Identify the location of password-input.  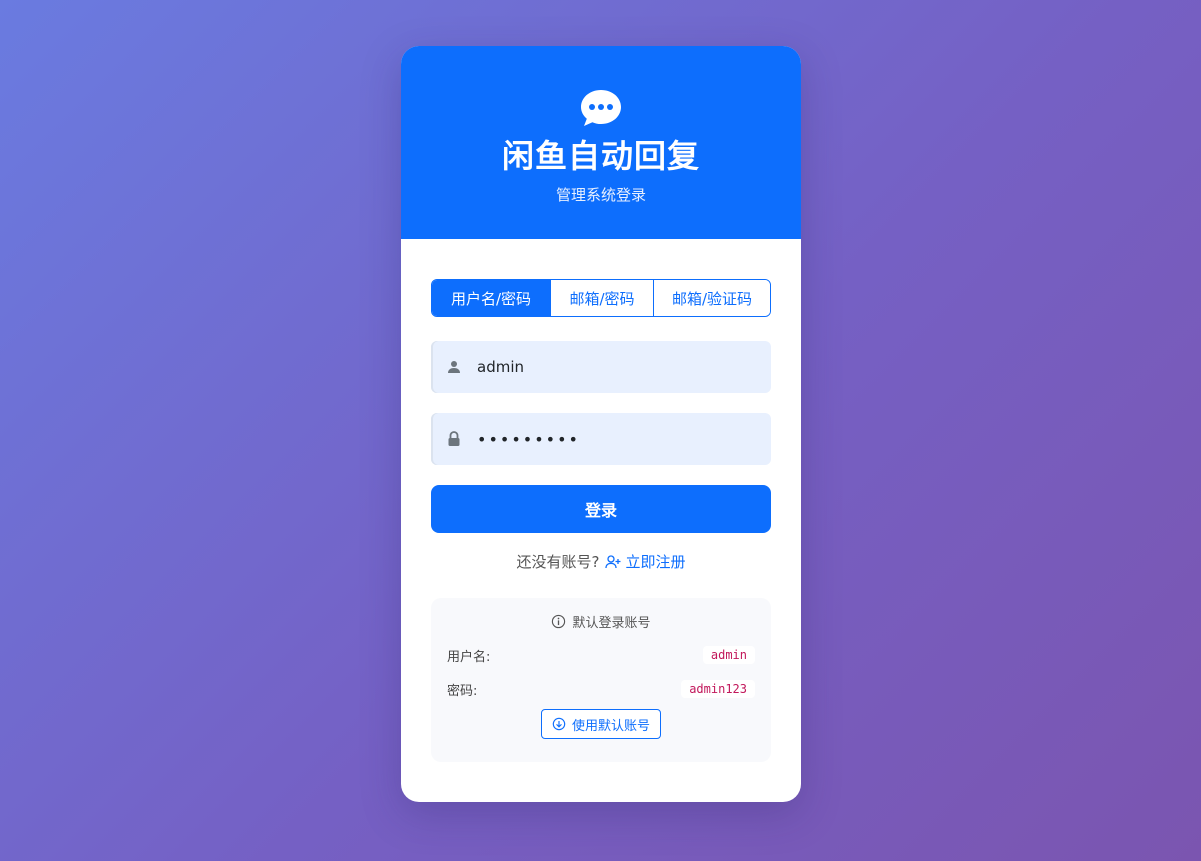
(624, 439).